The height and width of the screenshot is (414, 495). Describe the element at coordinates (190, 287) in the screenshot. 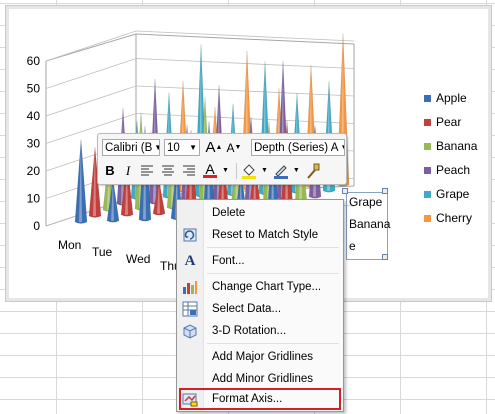

I see `chart-type-icon` at that location.